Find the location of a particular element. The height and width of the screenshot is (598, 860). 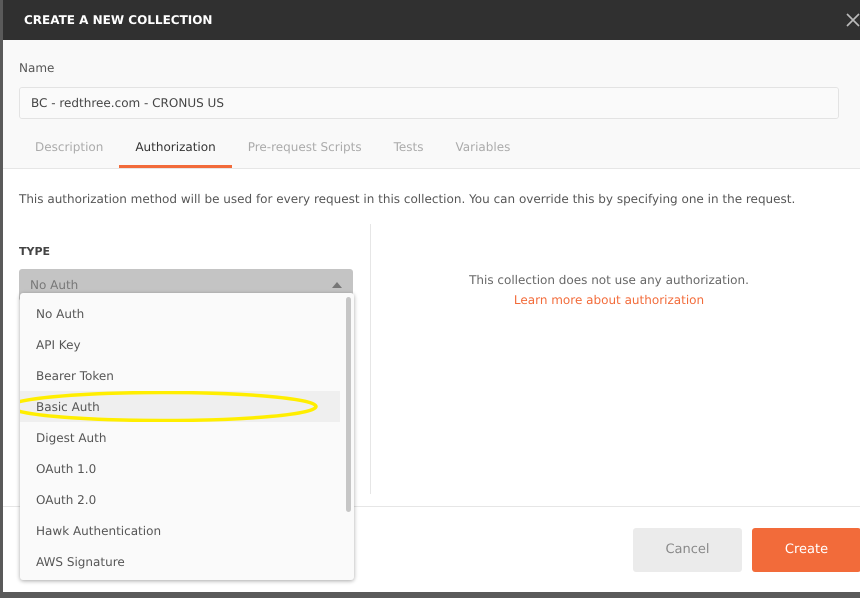

dropdown-option: No Auth is located at coordinates (180, 313).